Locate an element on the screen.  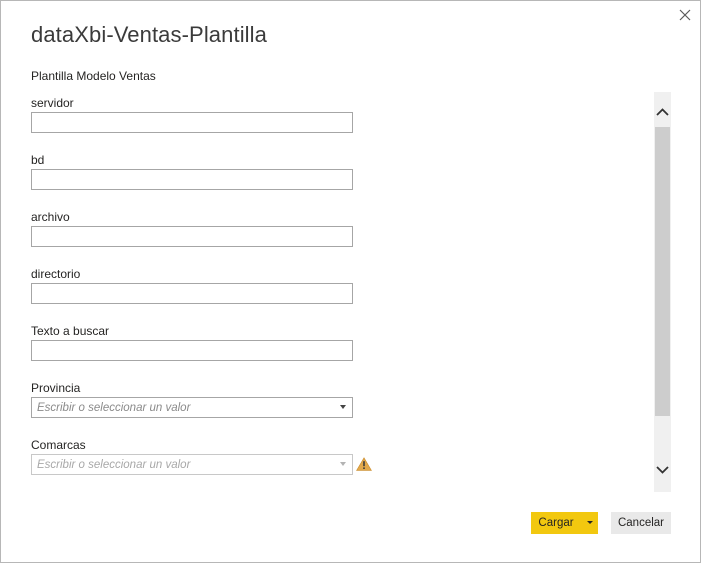
dialog-subtitle: Plantilla Modelo Ventas is located at coordinates (93, 76).